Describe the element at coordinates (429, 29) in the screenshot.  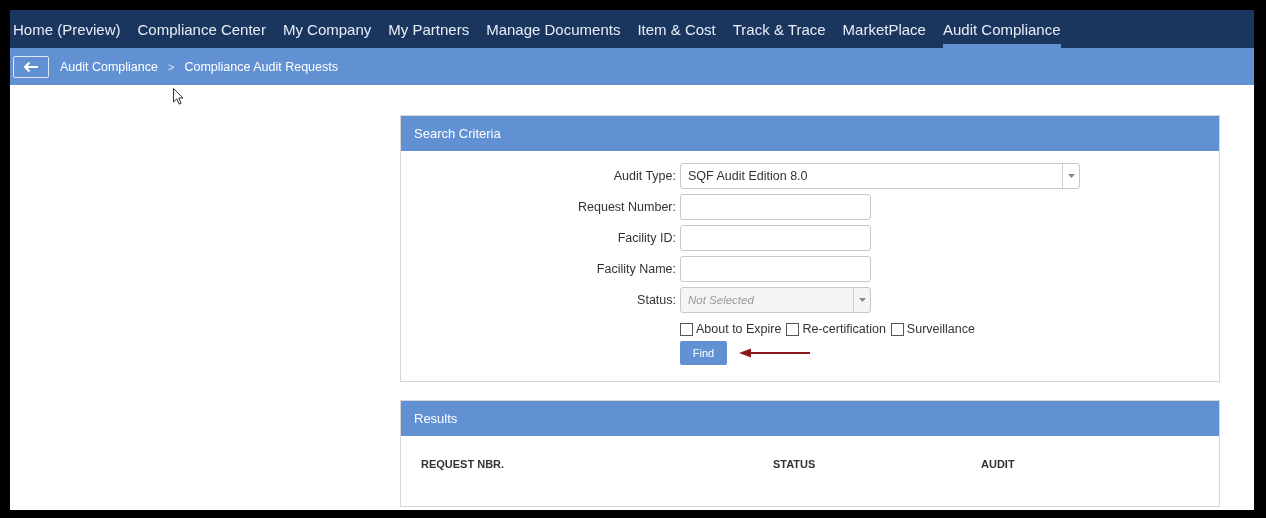
I see `nav-tab: My Partners` at that location.